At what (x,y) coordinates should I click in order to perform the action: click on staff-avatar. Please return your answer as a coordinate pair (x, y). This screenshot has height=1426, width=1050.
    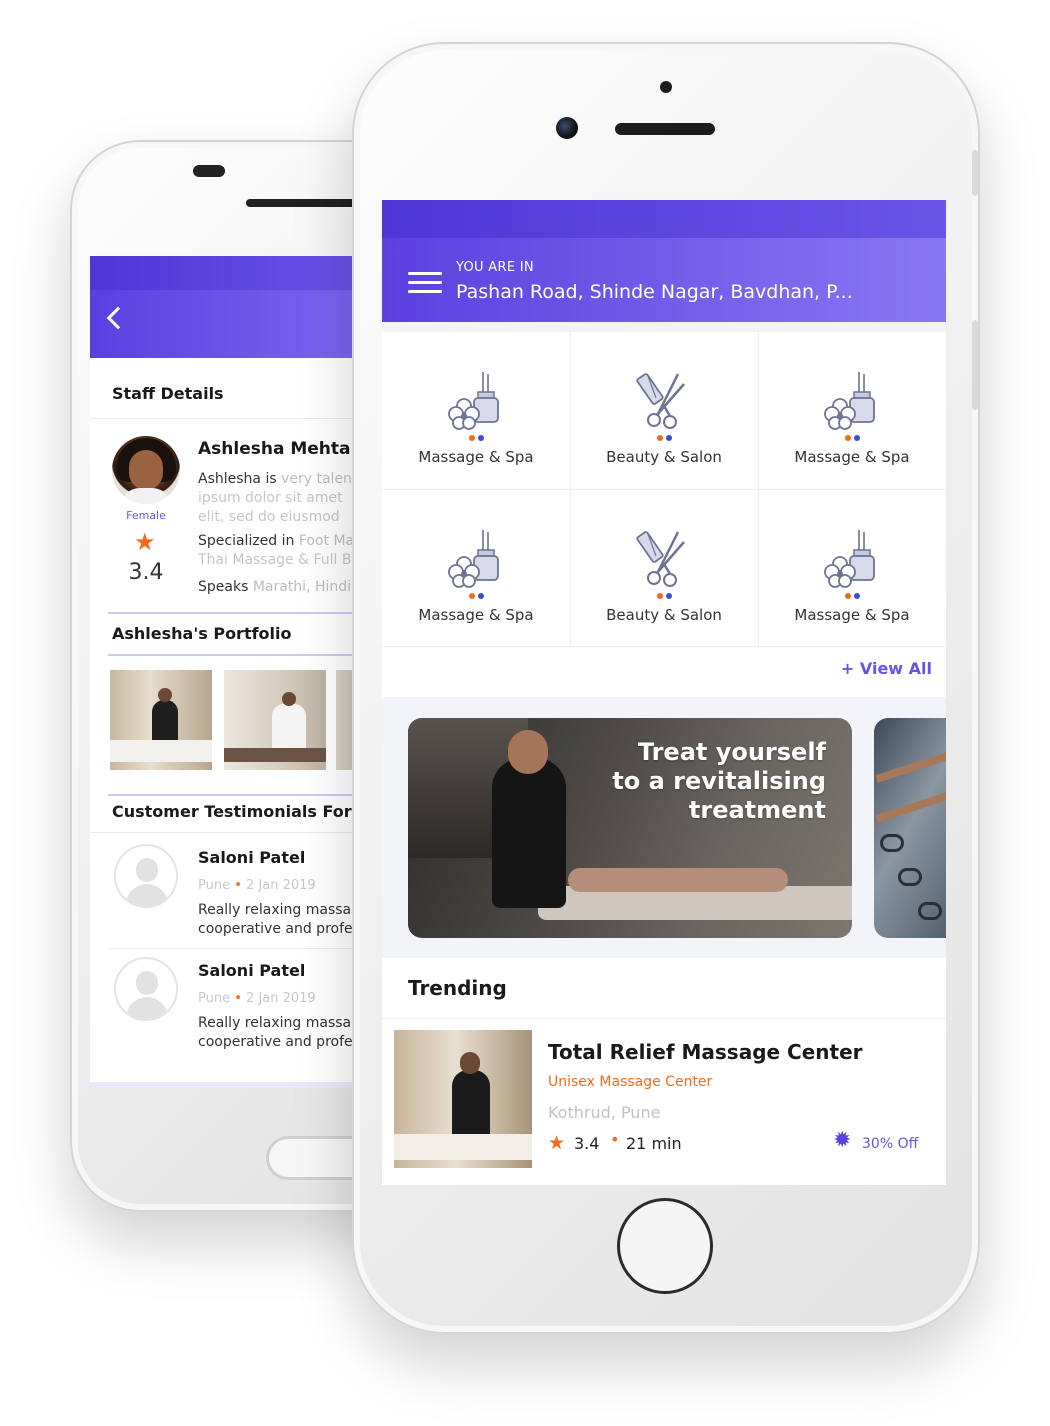
    Looking at the image, I should click on (146, 470).